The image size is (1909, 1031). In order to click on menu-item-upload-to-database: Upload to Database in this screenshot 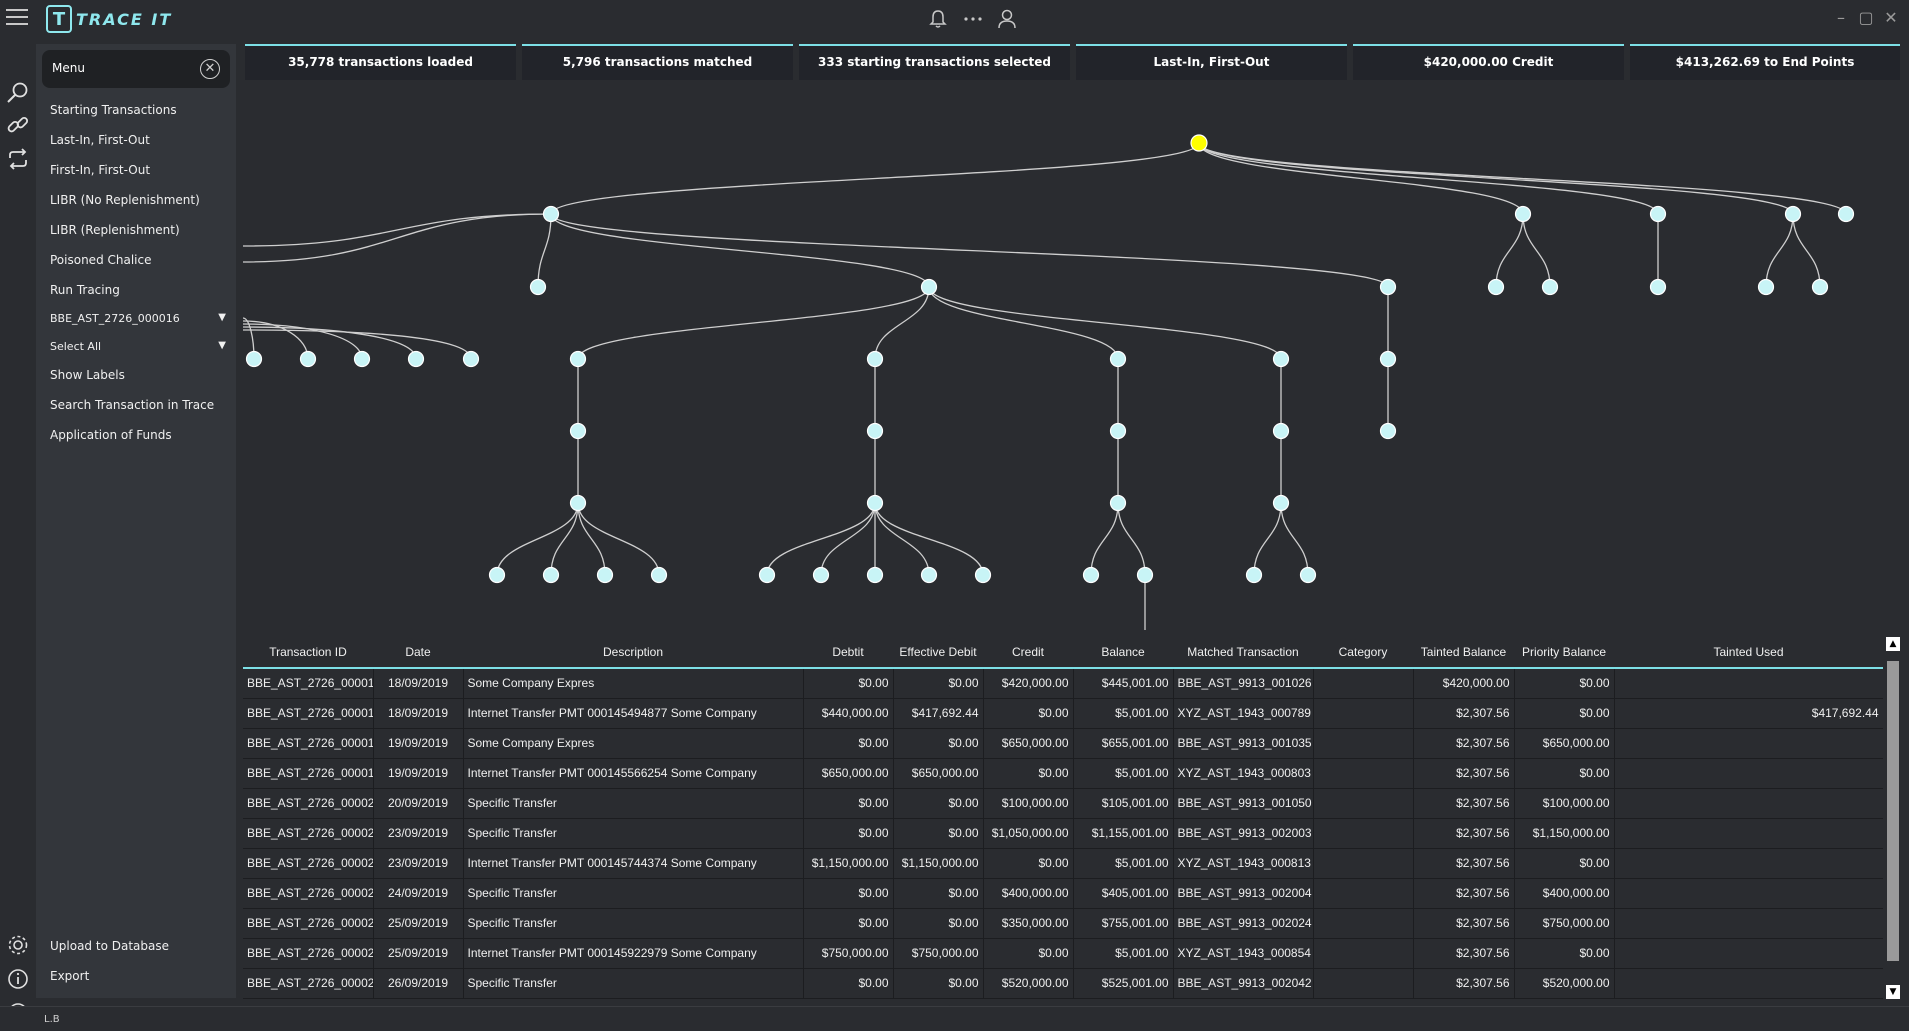, I will do `click(109, 946)`.